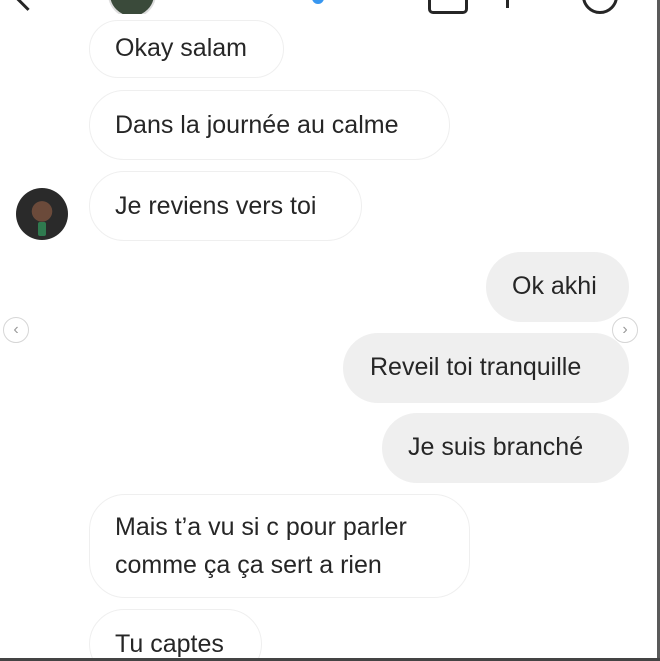 The image size is (660, 661). What do you see at coordinates (330, 7) in the screenshot?
I see `chat-header` at bounding box center [330, 7].